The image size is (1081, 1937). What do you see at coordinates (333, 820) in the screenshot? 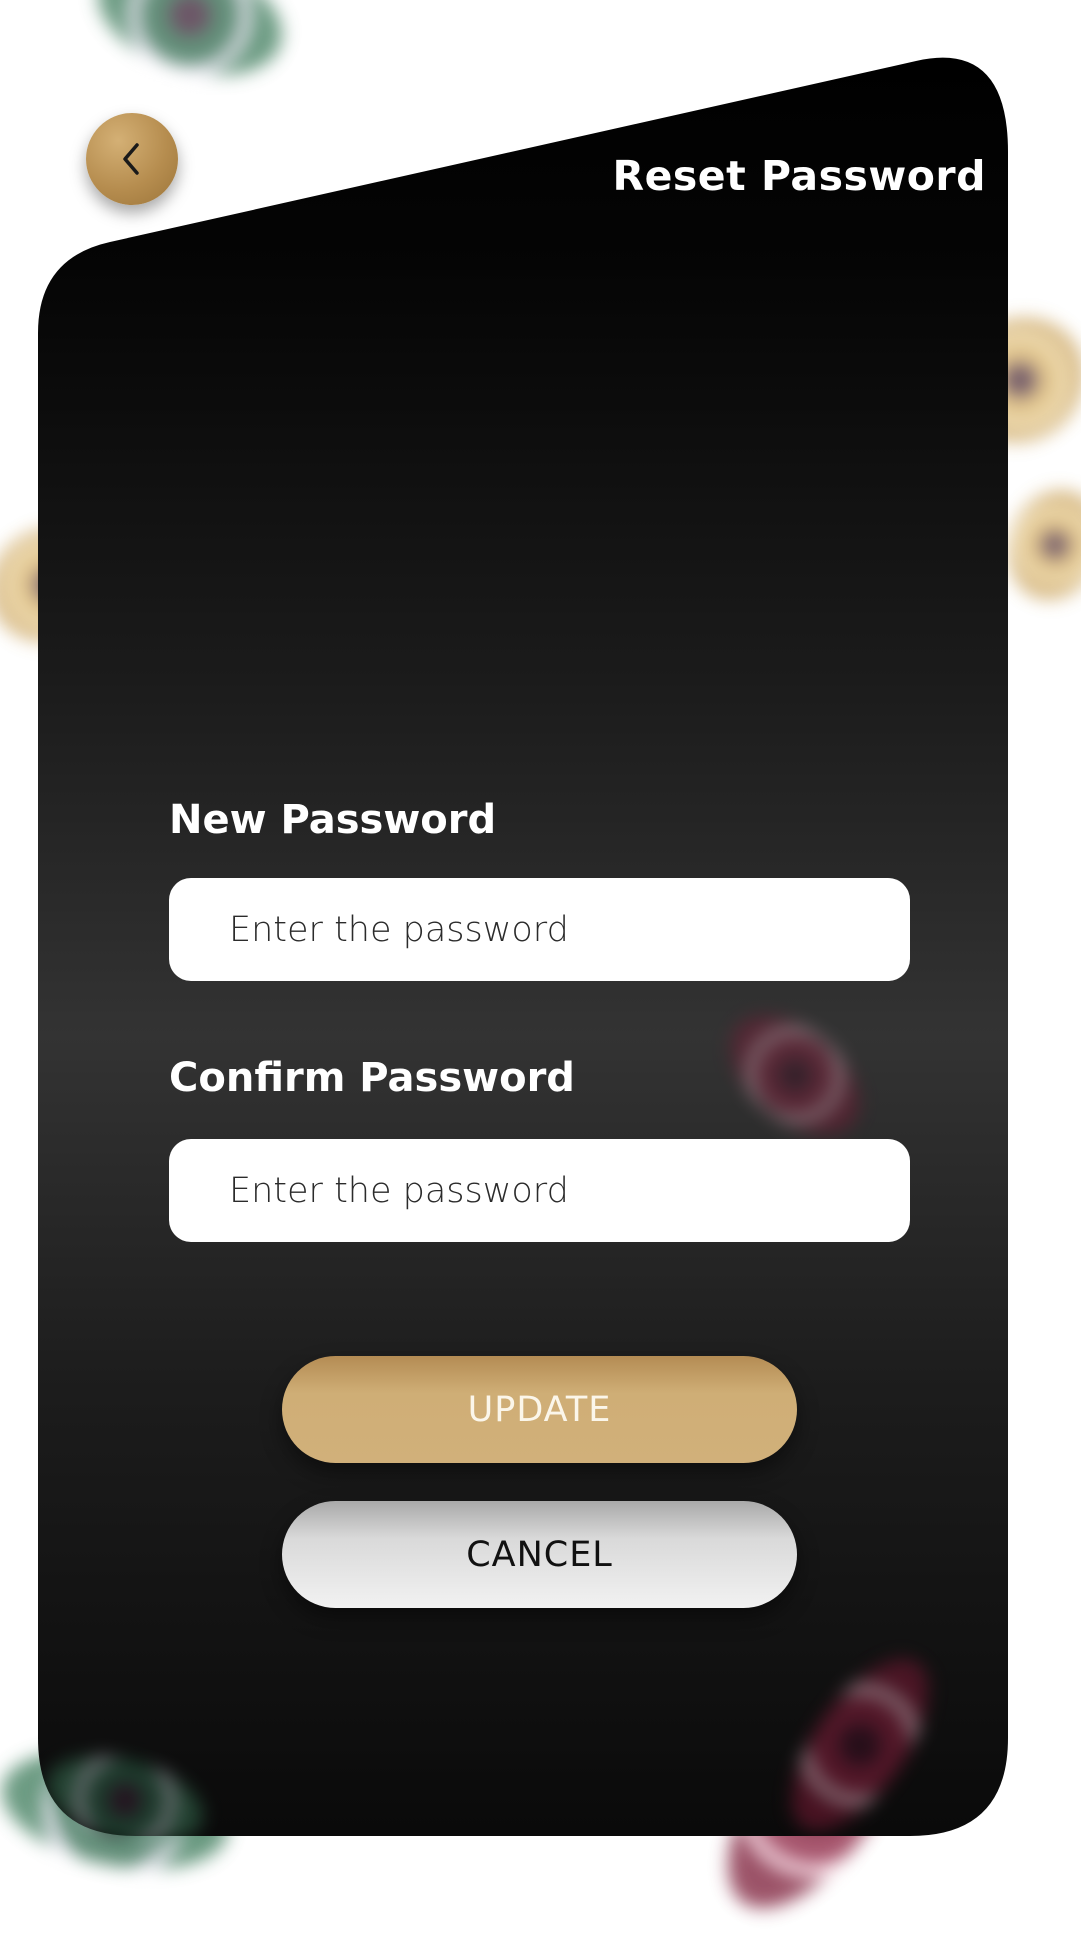
I see `new-password-label: New Password` at bounding box center [333, 820].